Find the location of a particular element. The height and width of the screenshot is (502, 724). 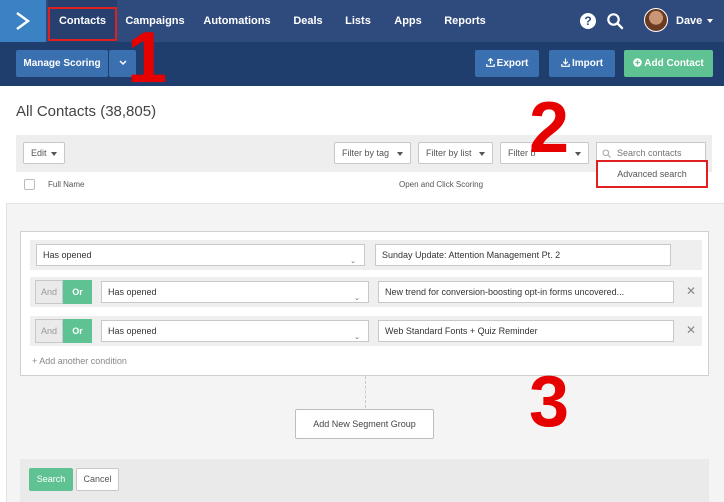

plus-circle-icon is located at coordinates (638, 62).